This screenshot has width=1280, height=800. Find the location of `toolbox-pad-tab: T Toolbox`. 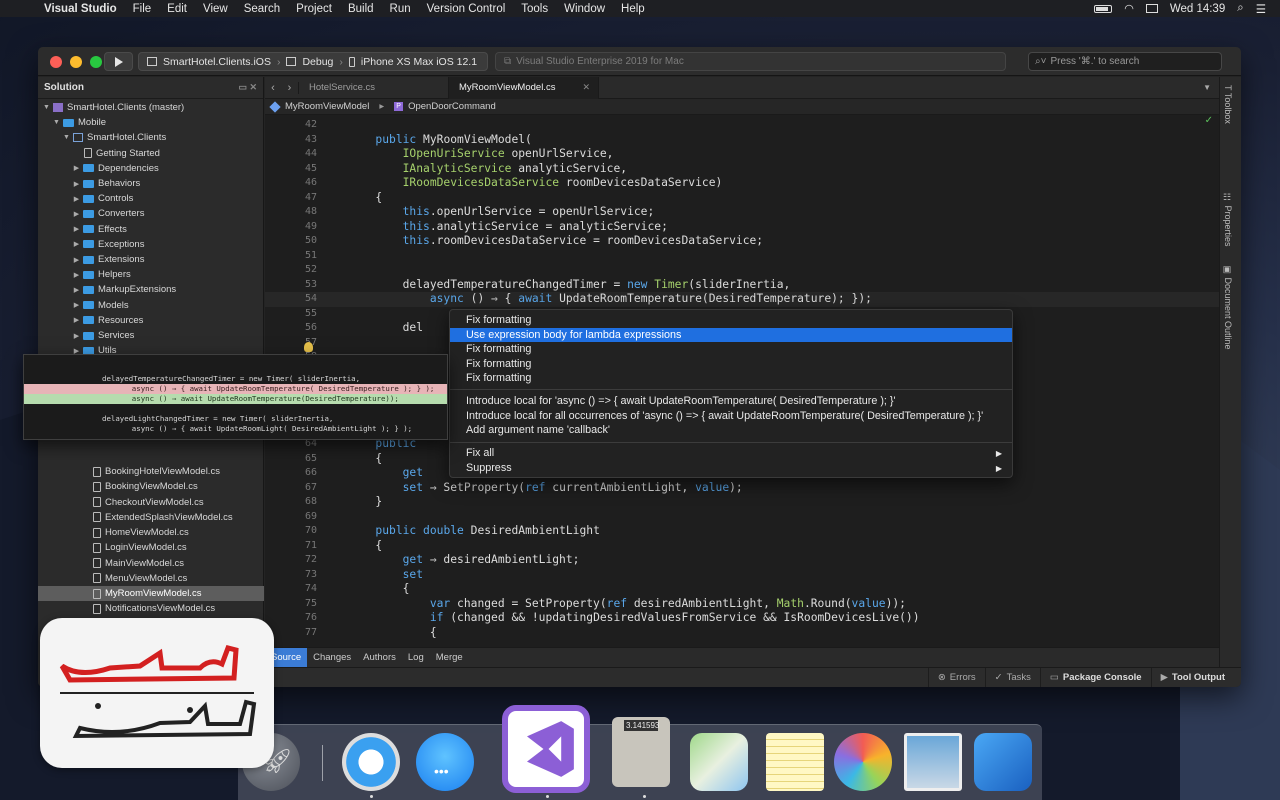

toolbox-pad-tab: T Toolbox is located at coordinates (1228, 104).